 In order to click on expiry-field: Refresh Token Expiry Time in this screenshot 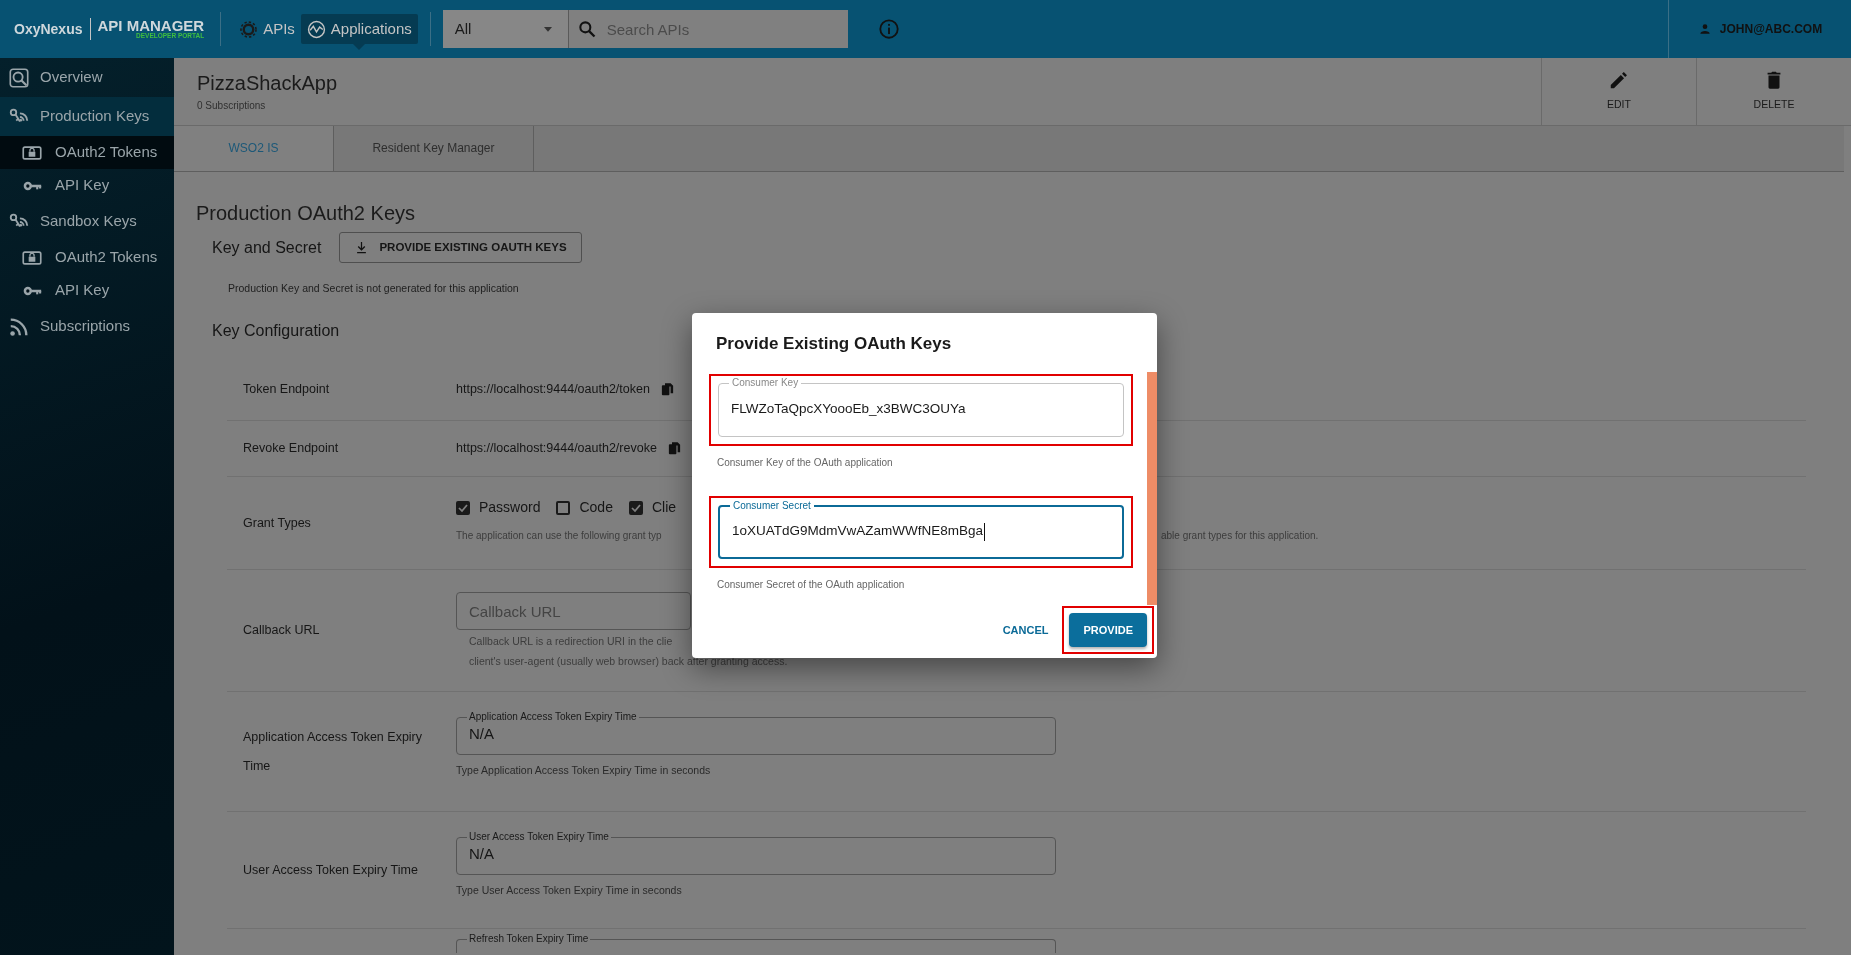, I will do `click(756, 943)`.